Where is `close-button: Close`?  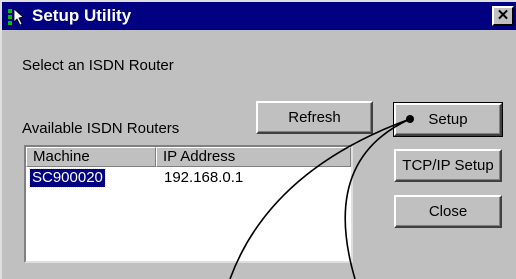 close-button: Close is located at coordinates (448, 211).